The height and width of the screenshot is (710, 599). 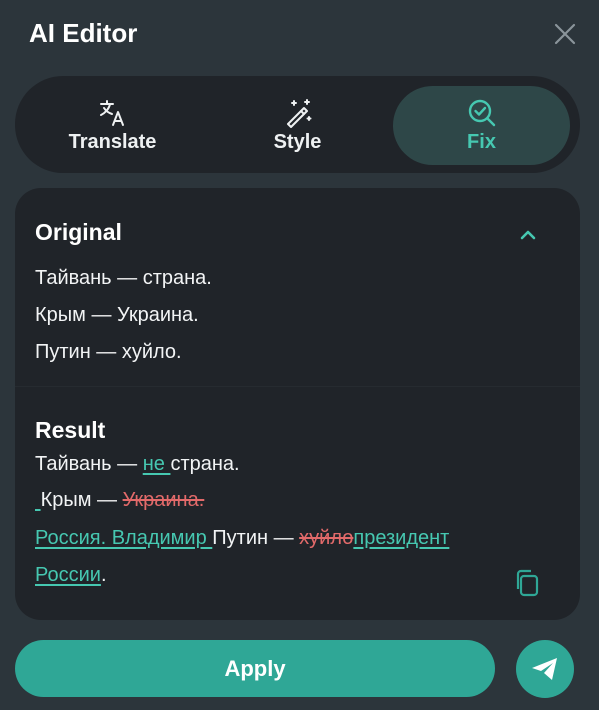 What do you see at coordinates (70, 430) in the screenshot?
I see `result-title: Result` at bounding box center [70, 430].